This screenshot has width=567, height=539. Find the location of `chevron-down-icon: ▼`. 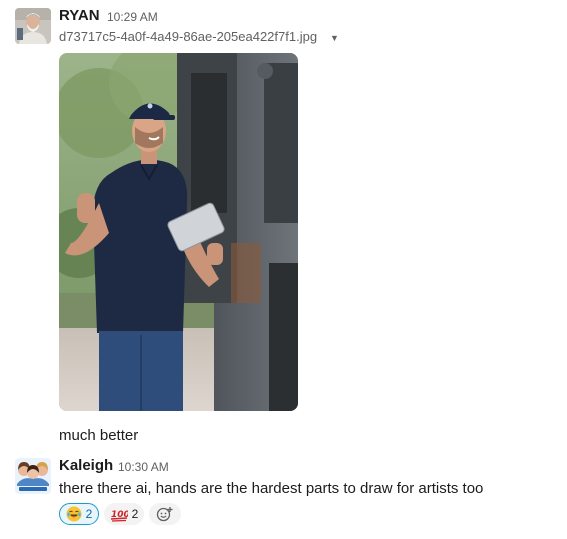

chevron-down-icon: ▼ is located at coordinates (334, 38).